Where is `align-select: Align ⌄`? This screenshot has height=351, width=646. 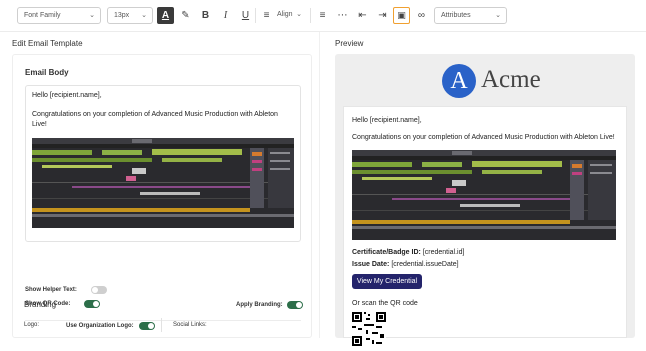
align-select: Align ⌄ is located at coordinates (289, 15).